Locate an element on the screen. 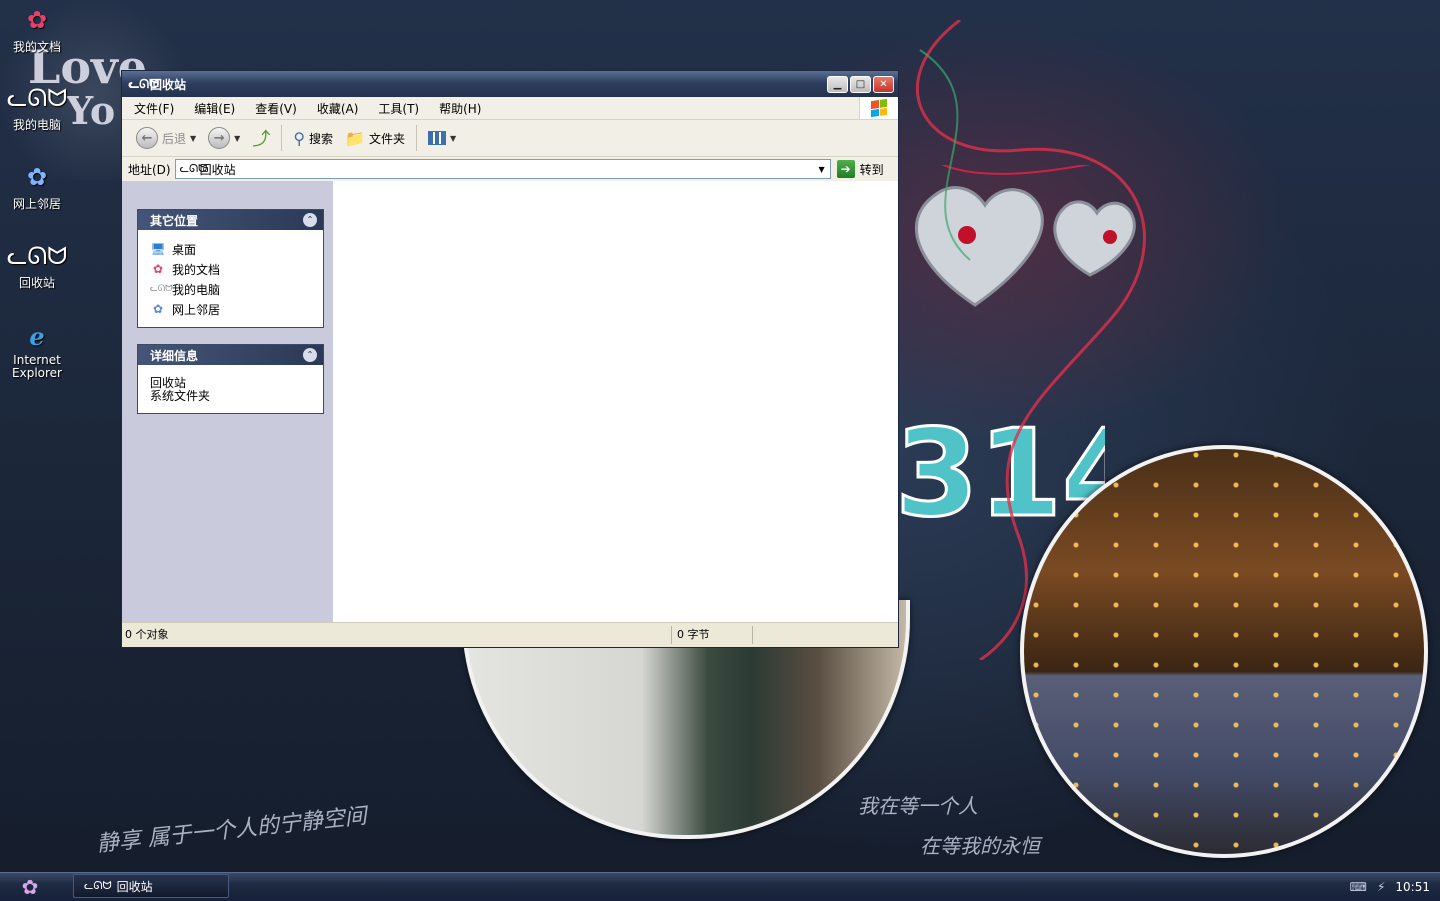 This screenshot has width=1440, height=901. maximize-button: □ is located at coordinates (860, 84).